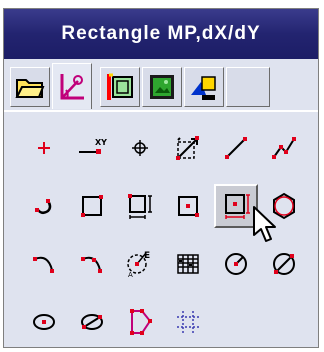 This screenshot has width=324, height=352. I want to click on tool-dashed-grid, so click(188, 322).